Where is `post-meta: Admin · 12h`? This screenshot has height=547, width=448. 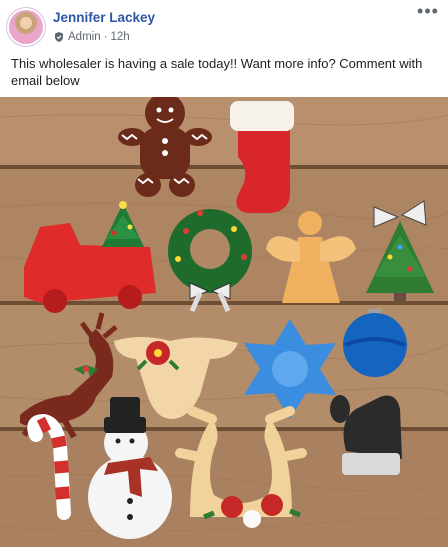 post-meta: Admin · 12h is located at coordinates (91, 37).